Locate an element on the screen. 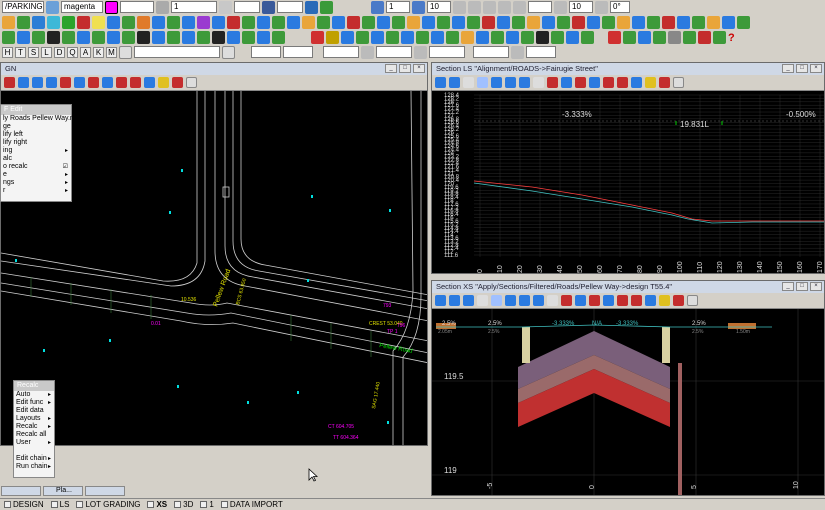 The height and width of the screenshot is (510, 825). plan-zoom-in-icon is located at coordinates (23, 82).